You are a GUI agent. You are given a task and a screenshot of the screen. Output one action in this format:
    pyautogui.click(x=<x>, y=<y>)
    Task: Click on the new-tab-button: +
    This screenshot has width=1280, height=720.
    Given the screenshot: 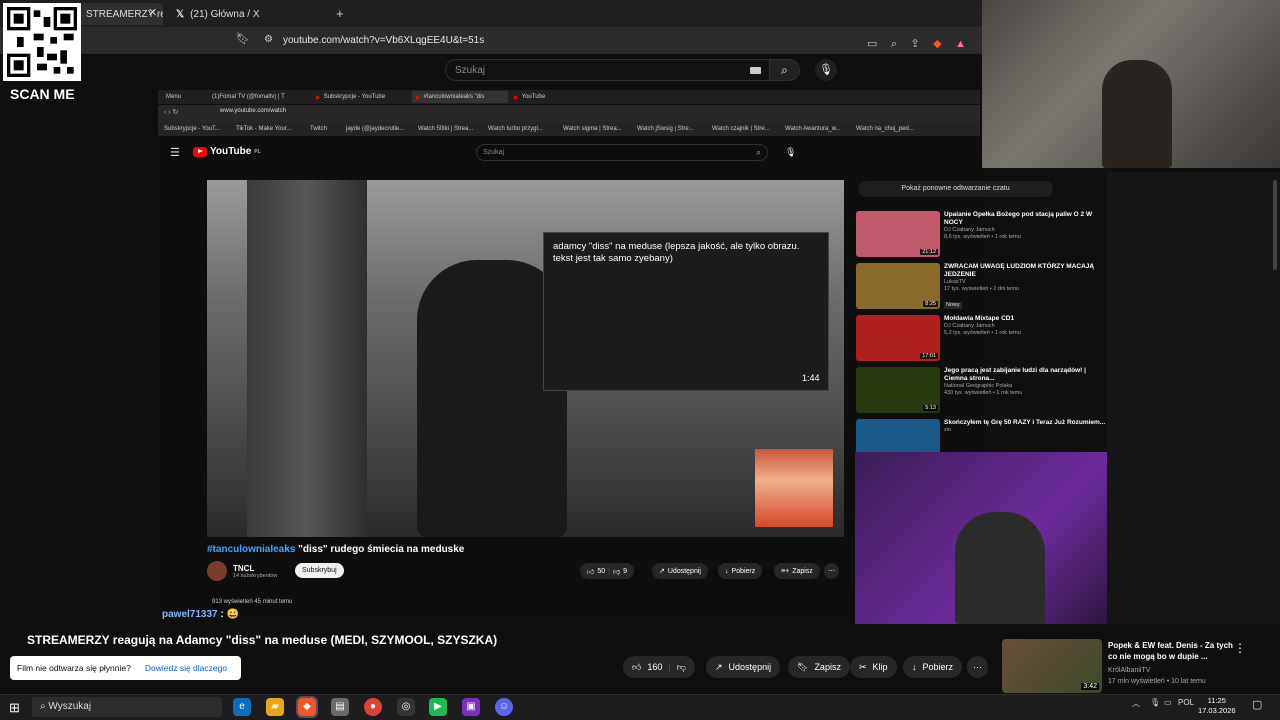 What is the action you would take?
    pyautogui.click(x=340, y=13)
    